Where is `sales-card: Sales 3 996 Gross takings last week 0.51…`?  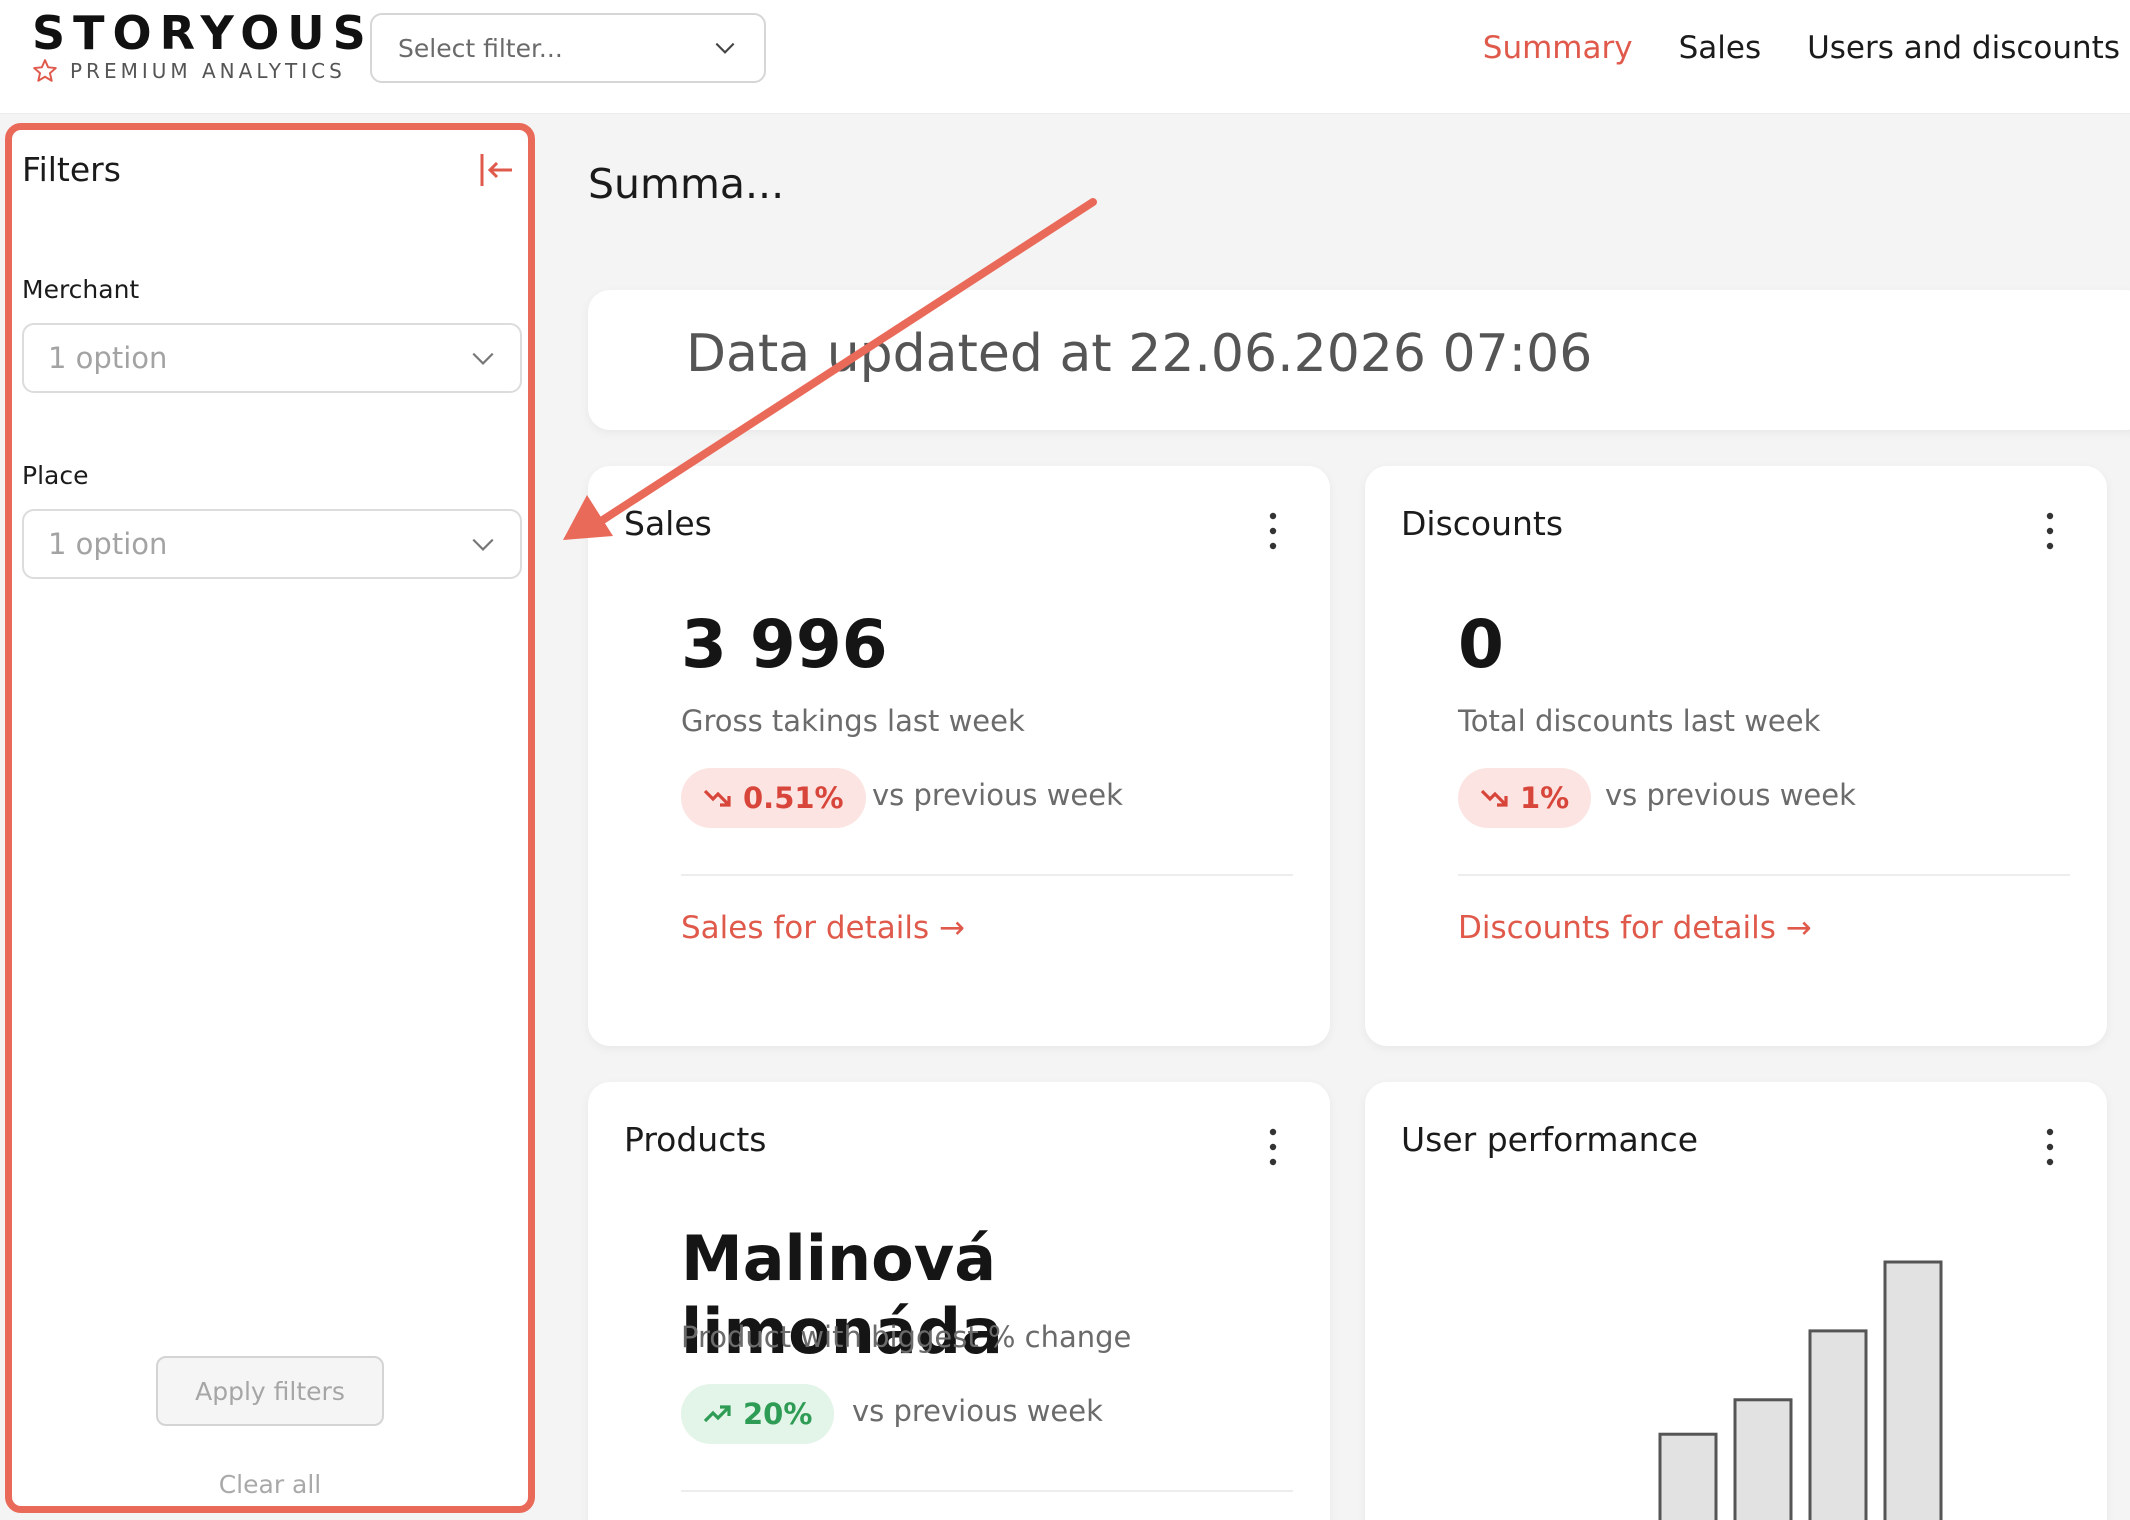
sales-card: Sales 3 996 Gross takings last week 0.51… is located at coordinates (959, 756).